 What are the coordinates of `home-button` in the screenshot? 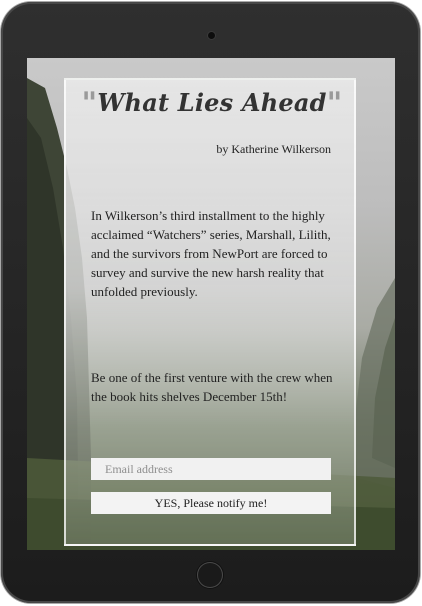 It's located at (210, 575).